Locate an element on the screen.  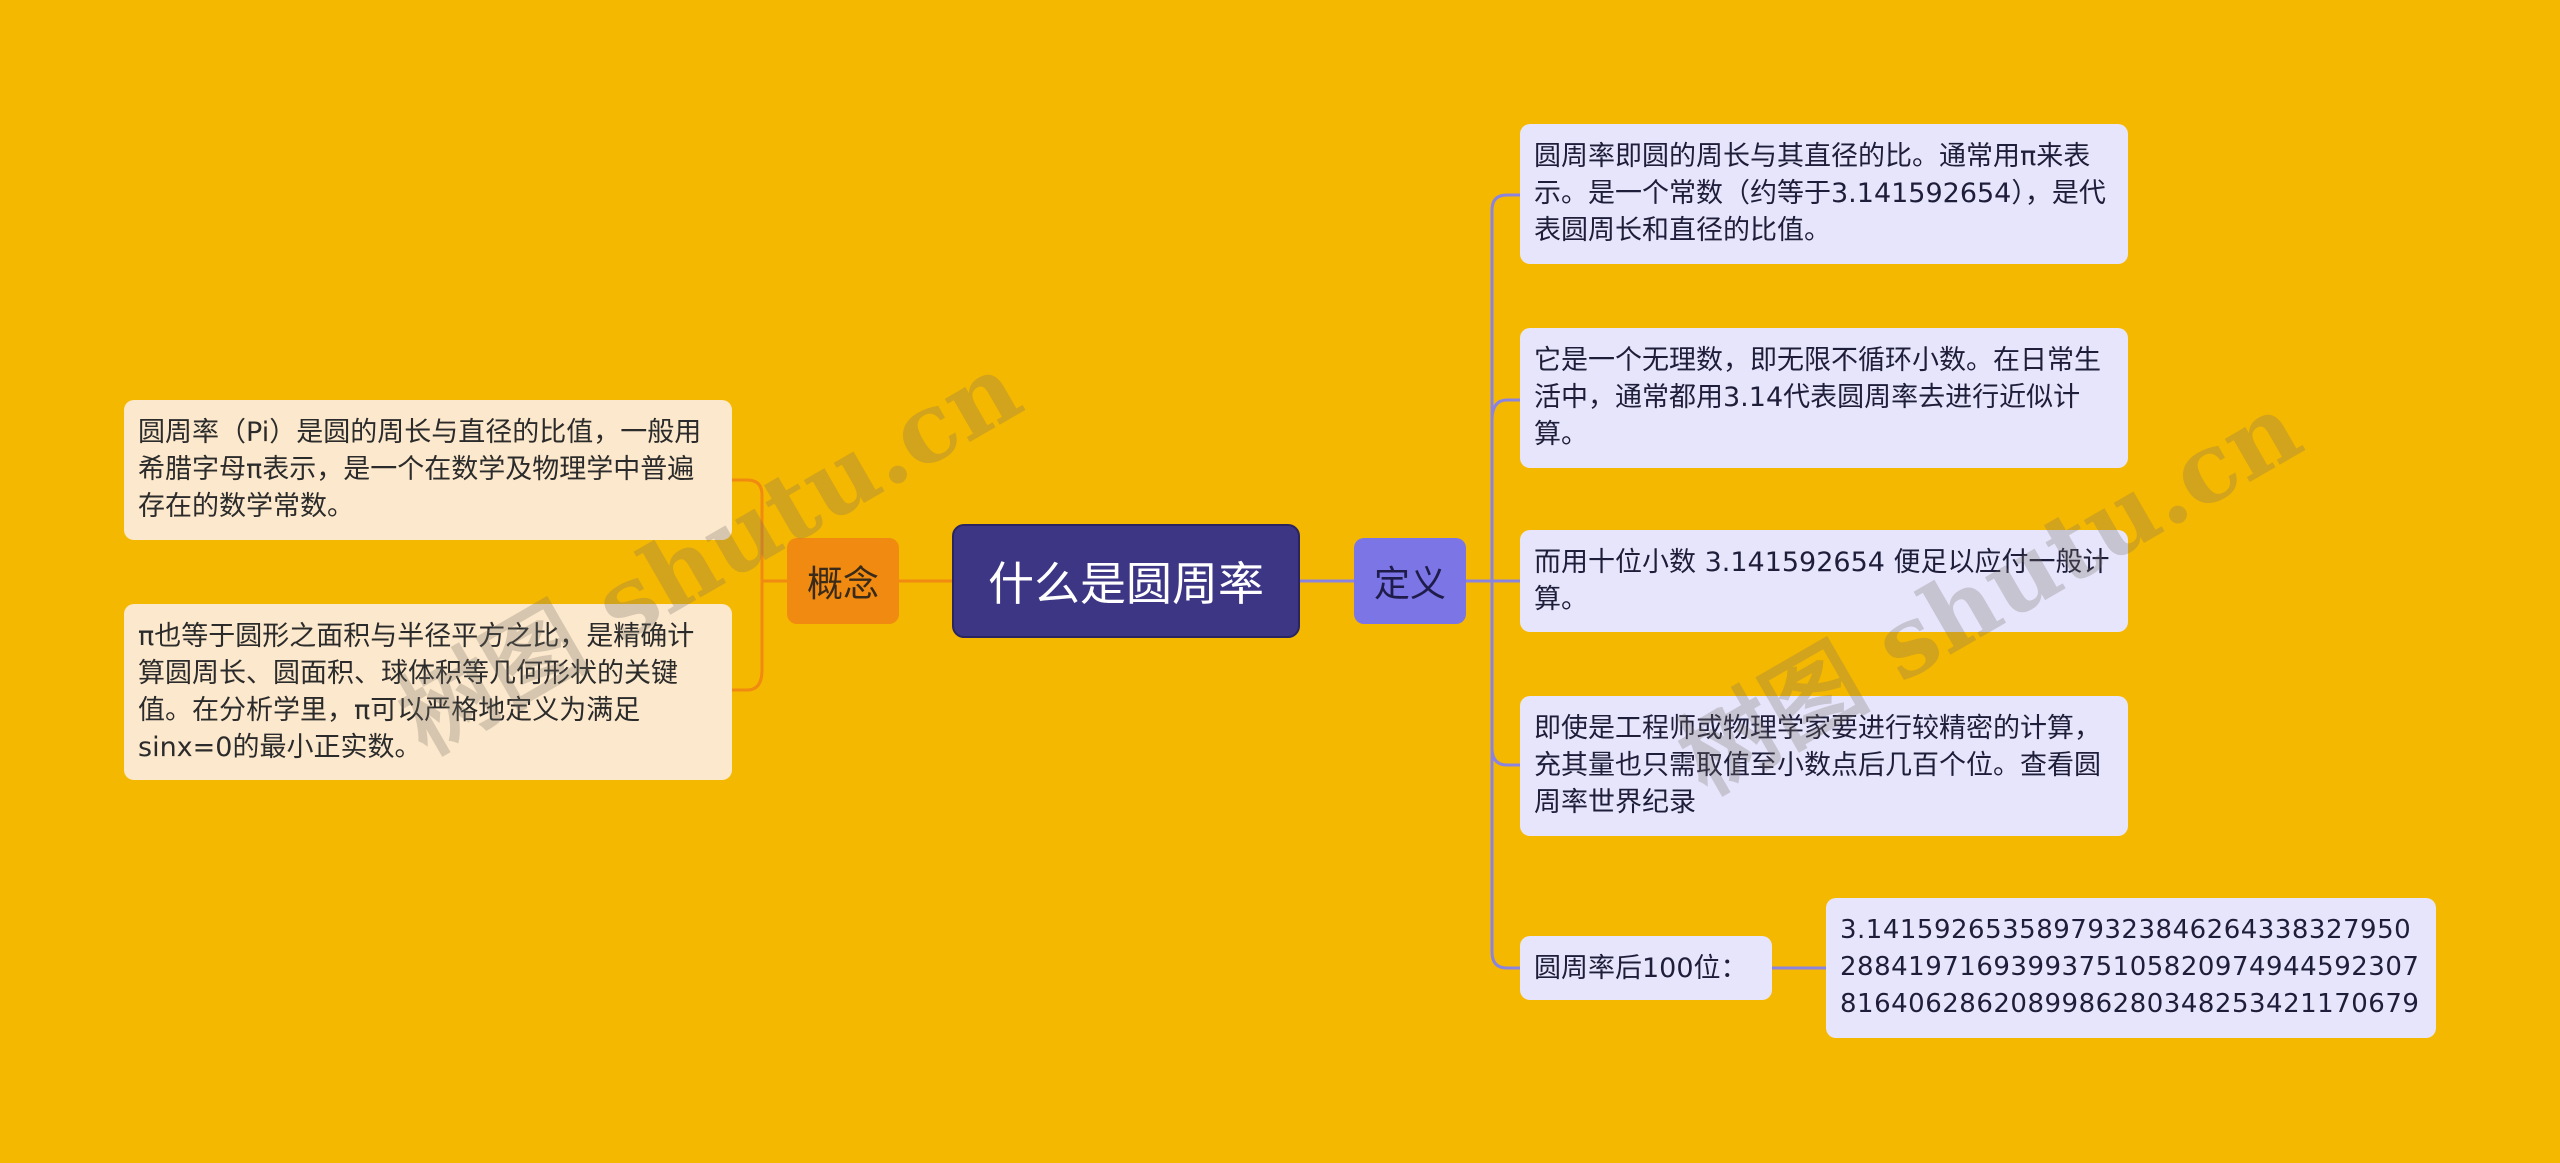
root-topic-label: 什么是圆周率 is located at coordinates (1126, 584).